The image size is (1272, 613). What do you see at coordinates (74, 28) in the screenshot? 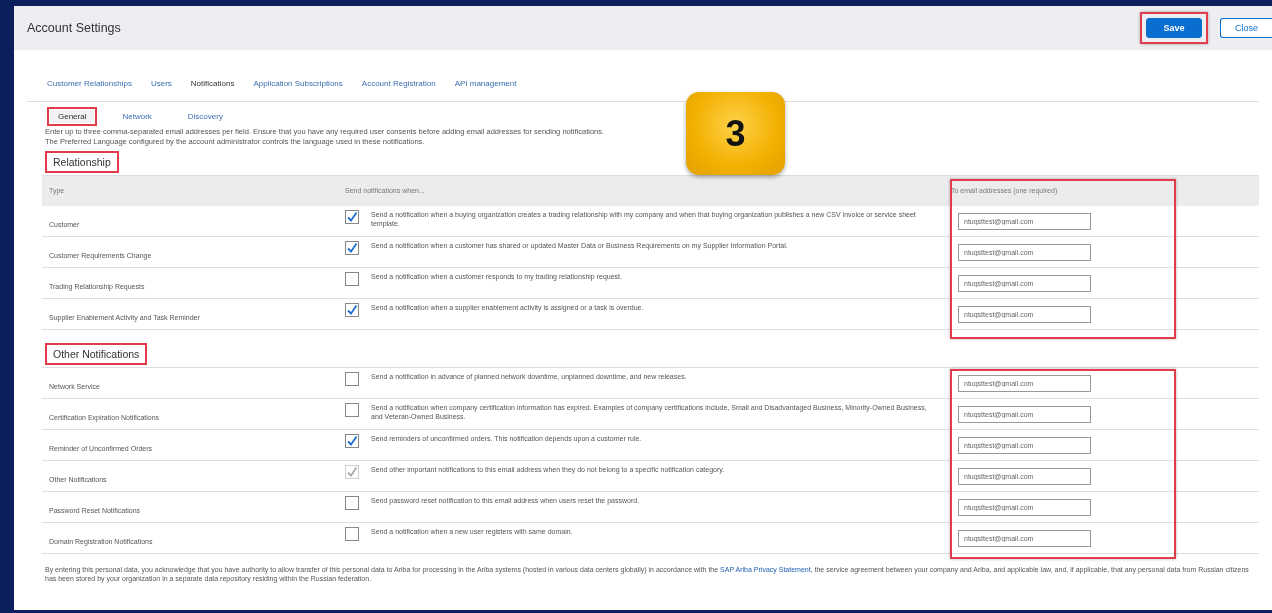
I see `window-title: Account Settings` at bounding box center [74, 28].